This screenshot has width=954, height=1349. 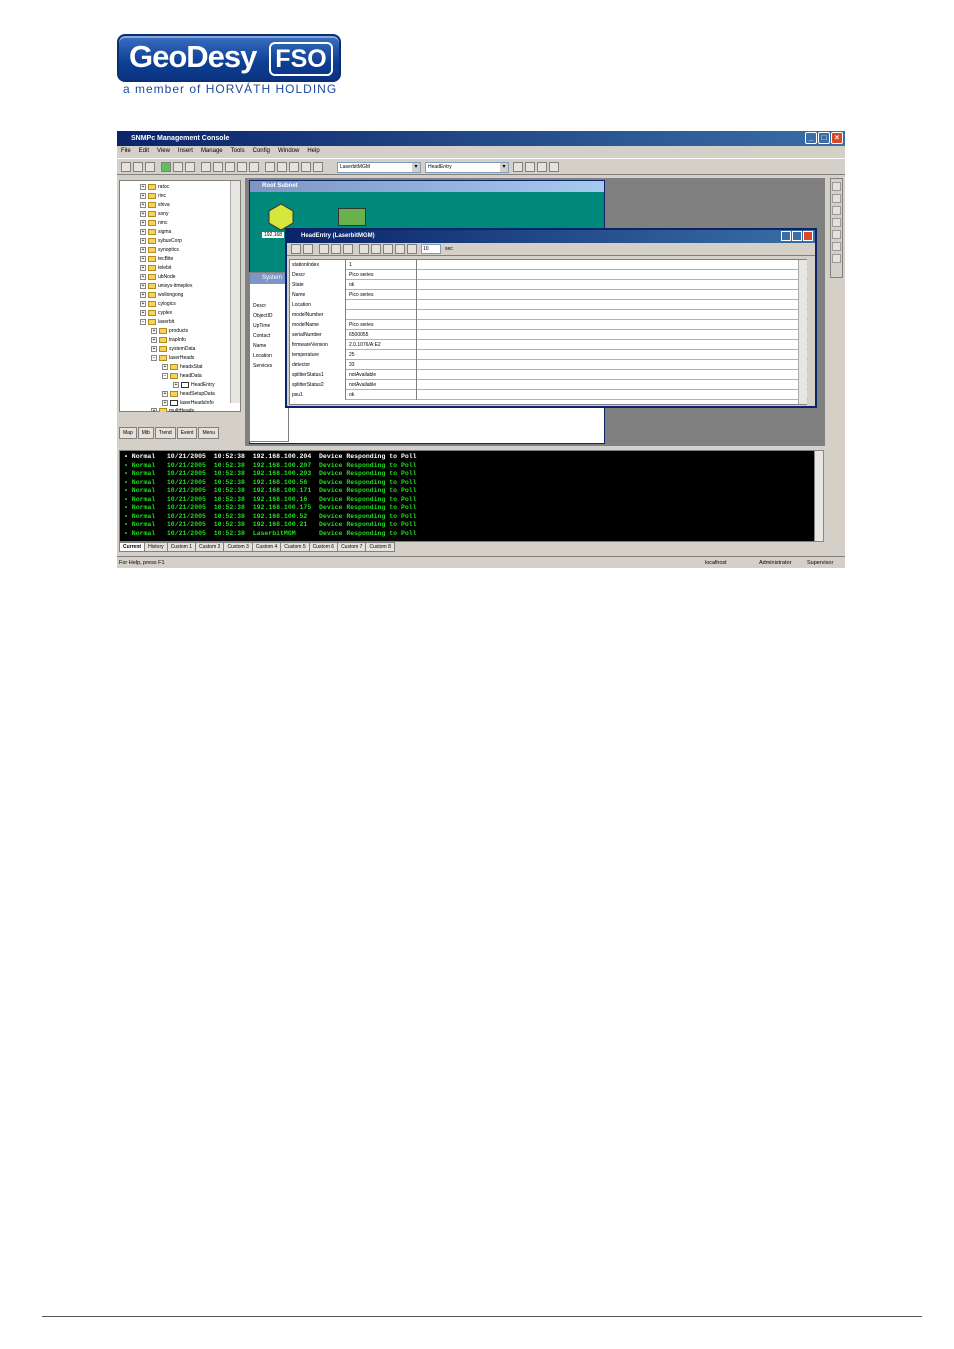 I want to click on tree-item: + tecBite, so click(x=156, y=259).